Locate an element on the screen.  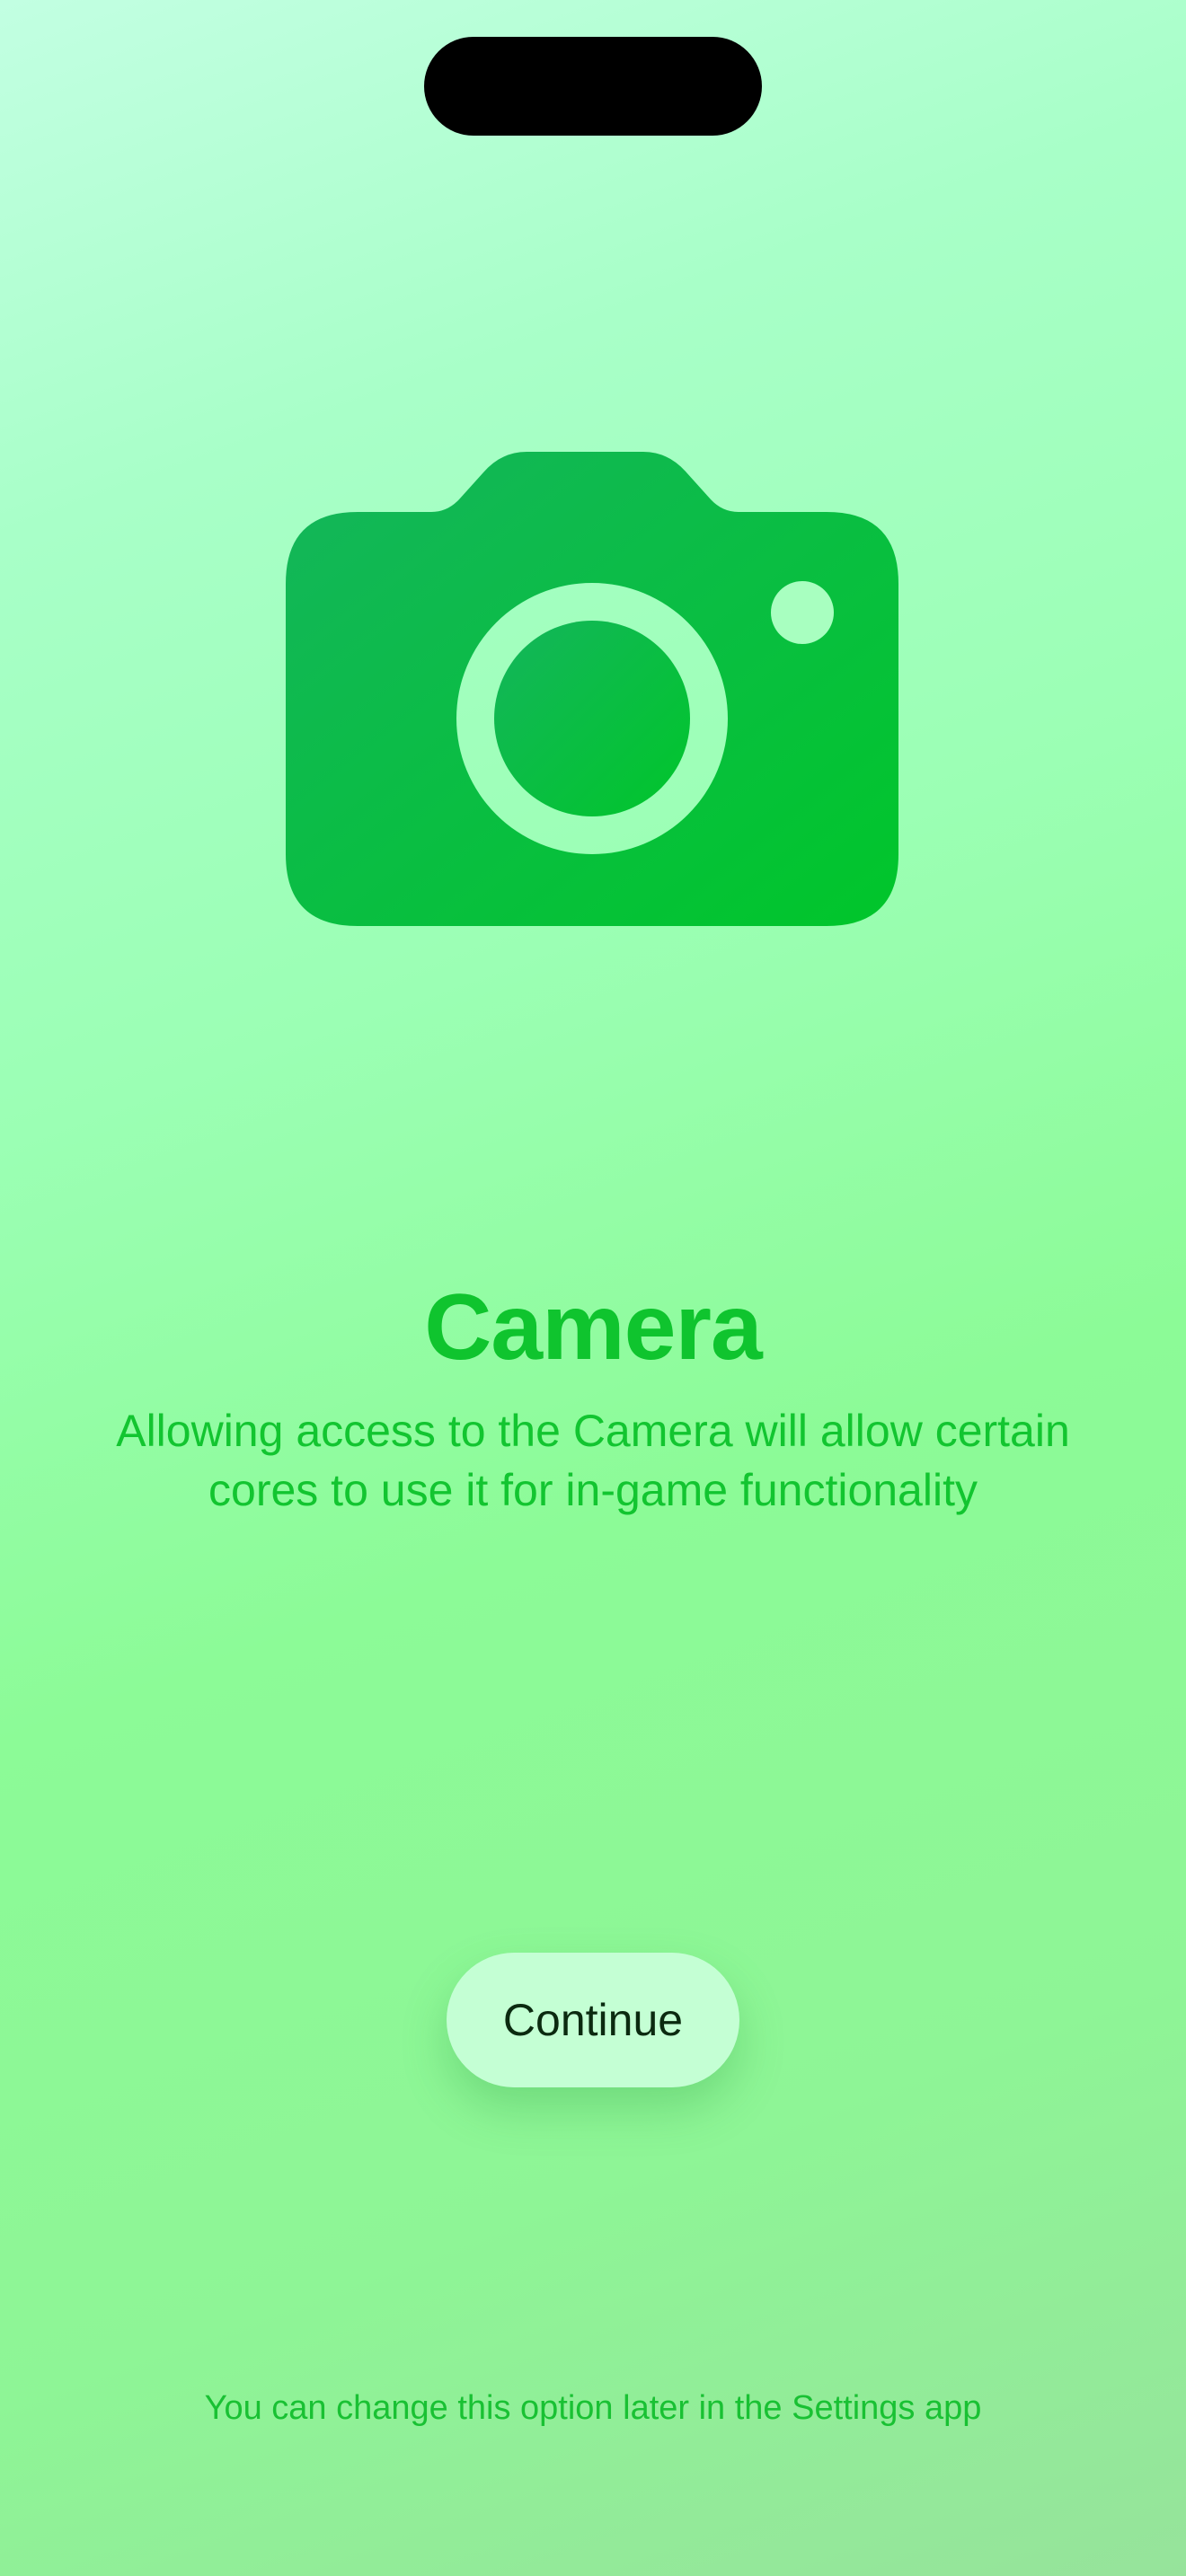
camera-icon is located at coordinates (592, 689).